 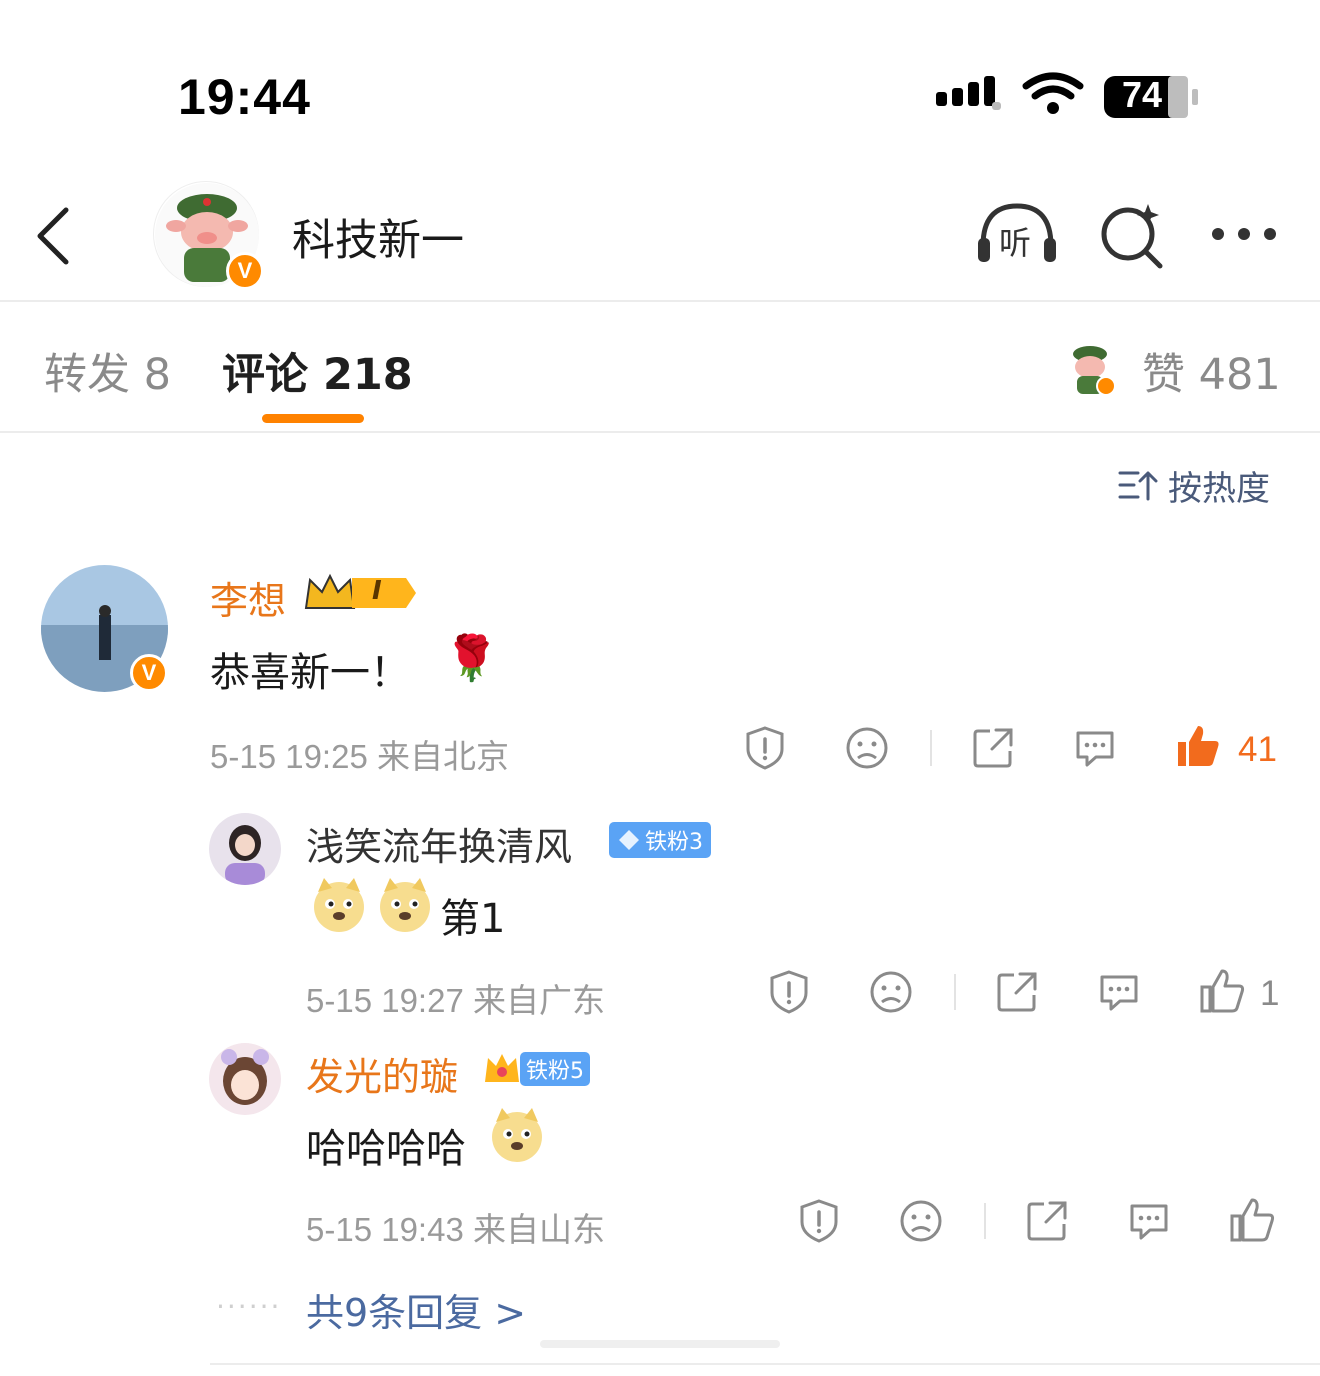 I want to click on more-replies-link: 共9条回复 >, so click(x=416, y=1309).